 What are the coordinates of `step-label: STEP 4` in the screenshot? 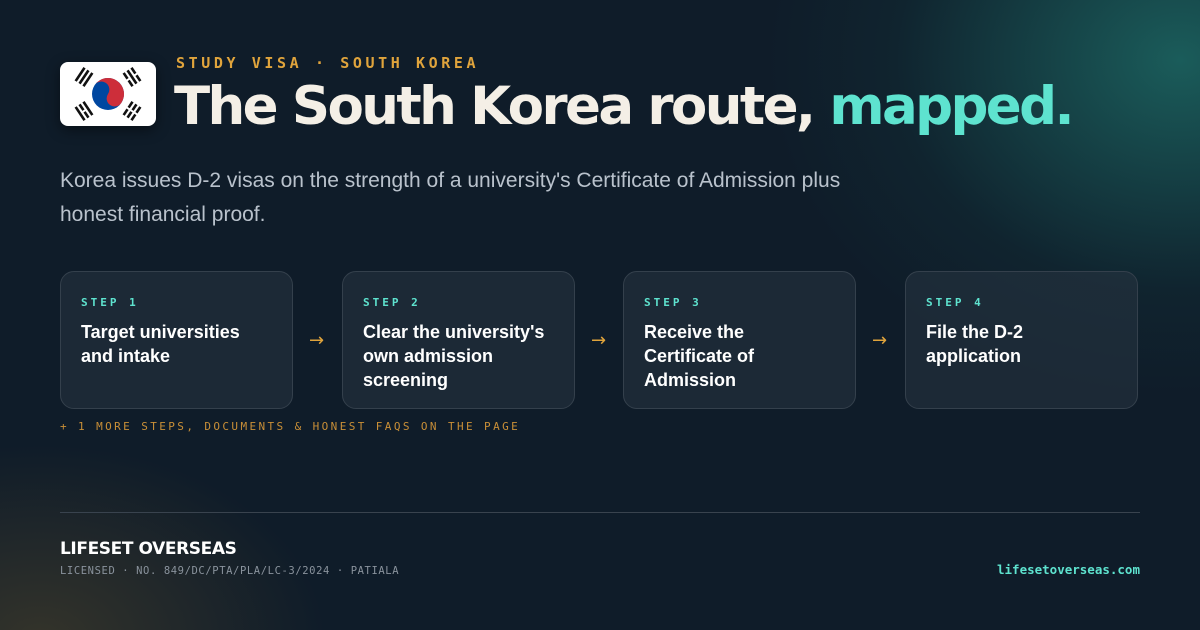 It's located at (955, 302).